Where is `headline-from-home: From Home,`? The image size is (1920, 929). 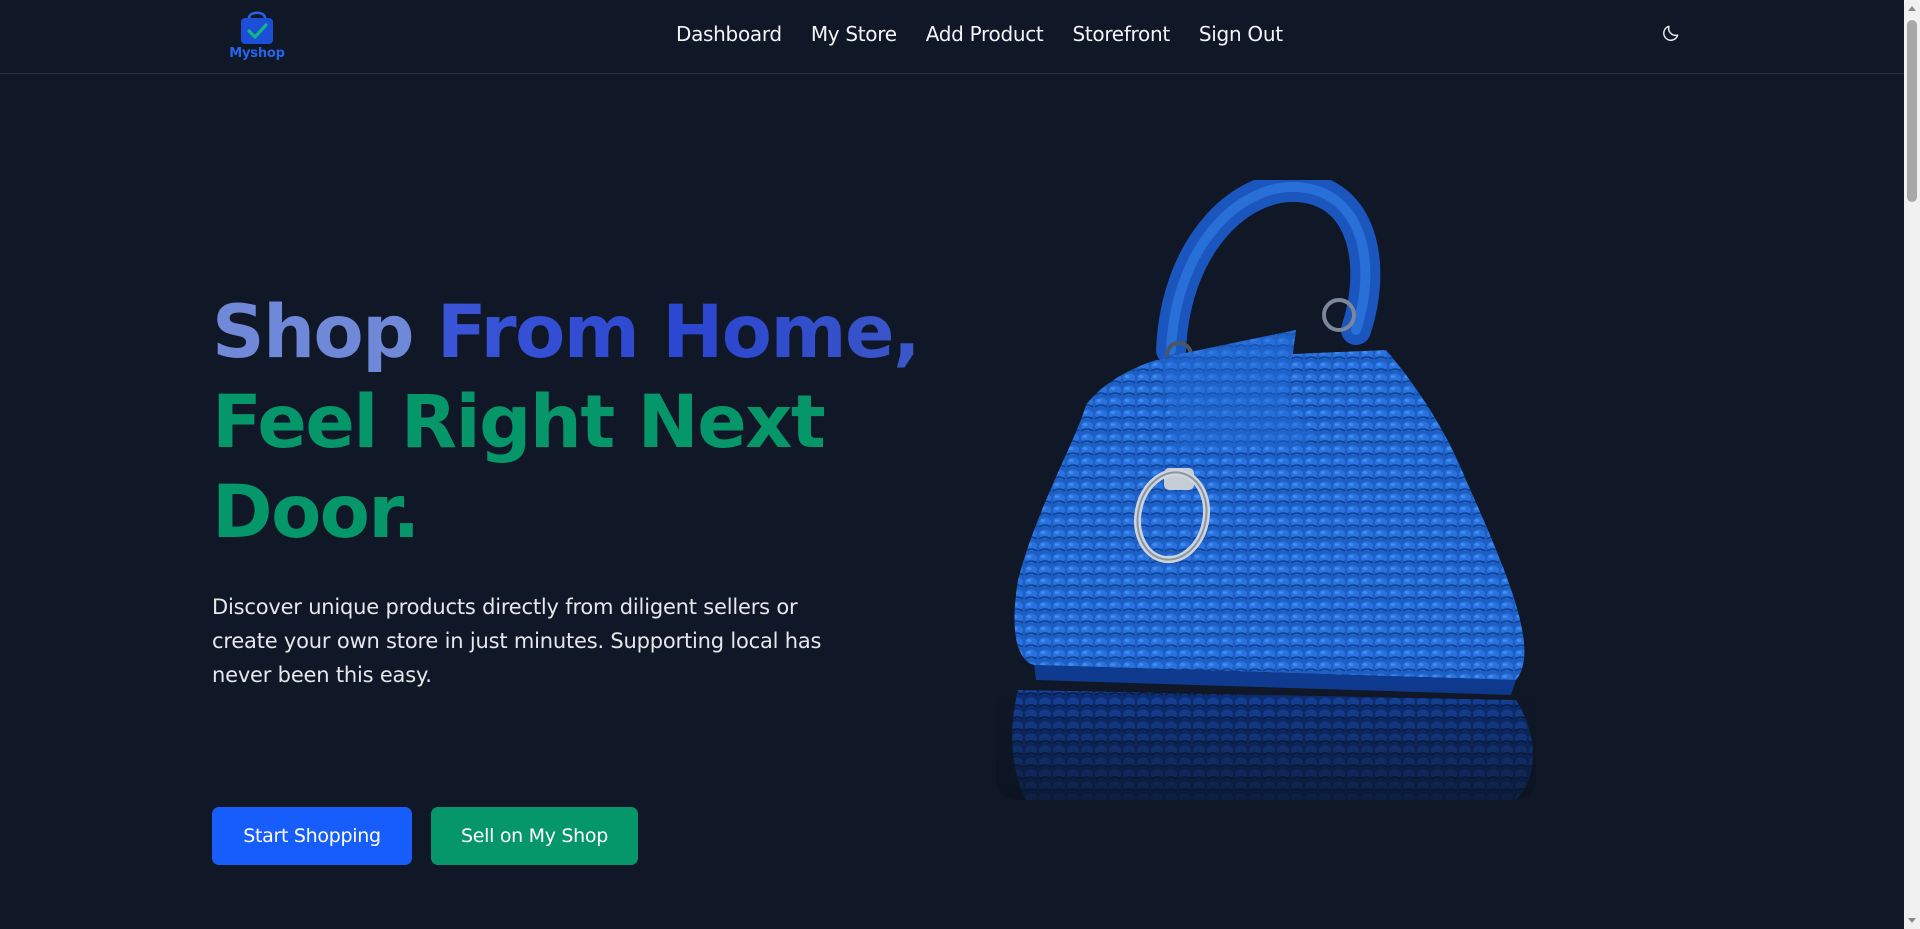
headline-from-home: From Home, is located at coordinates (678, 332).